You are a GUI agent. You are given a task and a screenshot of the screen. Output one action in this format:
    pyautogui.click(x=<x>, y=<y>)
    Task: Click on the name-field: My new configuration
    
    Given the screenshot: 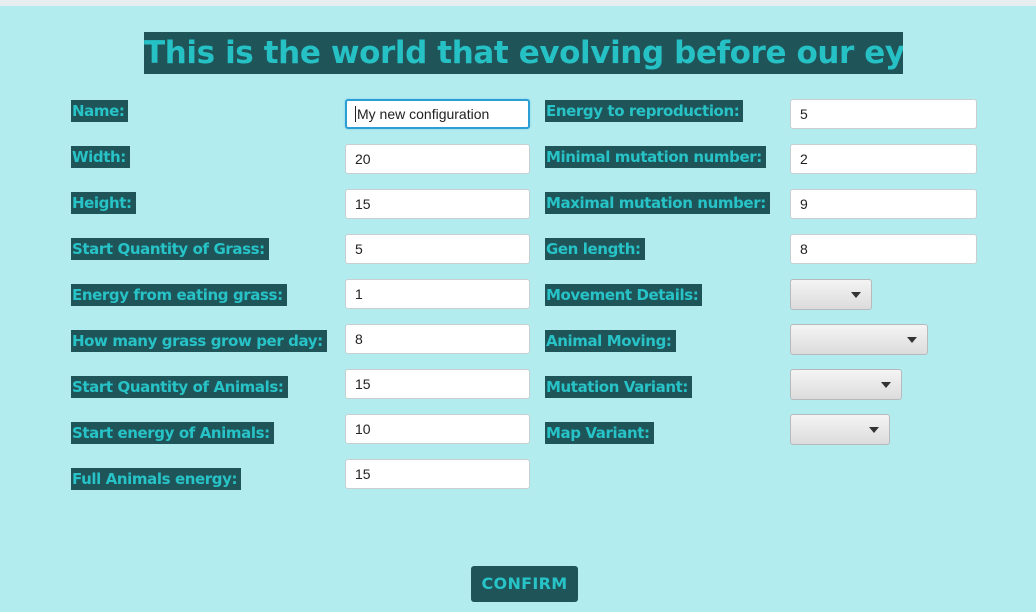 What is the action you would take?
    pyautogui.click(x=437, y=114)
    